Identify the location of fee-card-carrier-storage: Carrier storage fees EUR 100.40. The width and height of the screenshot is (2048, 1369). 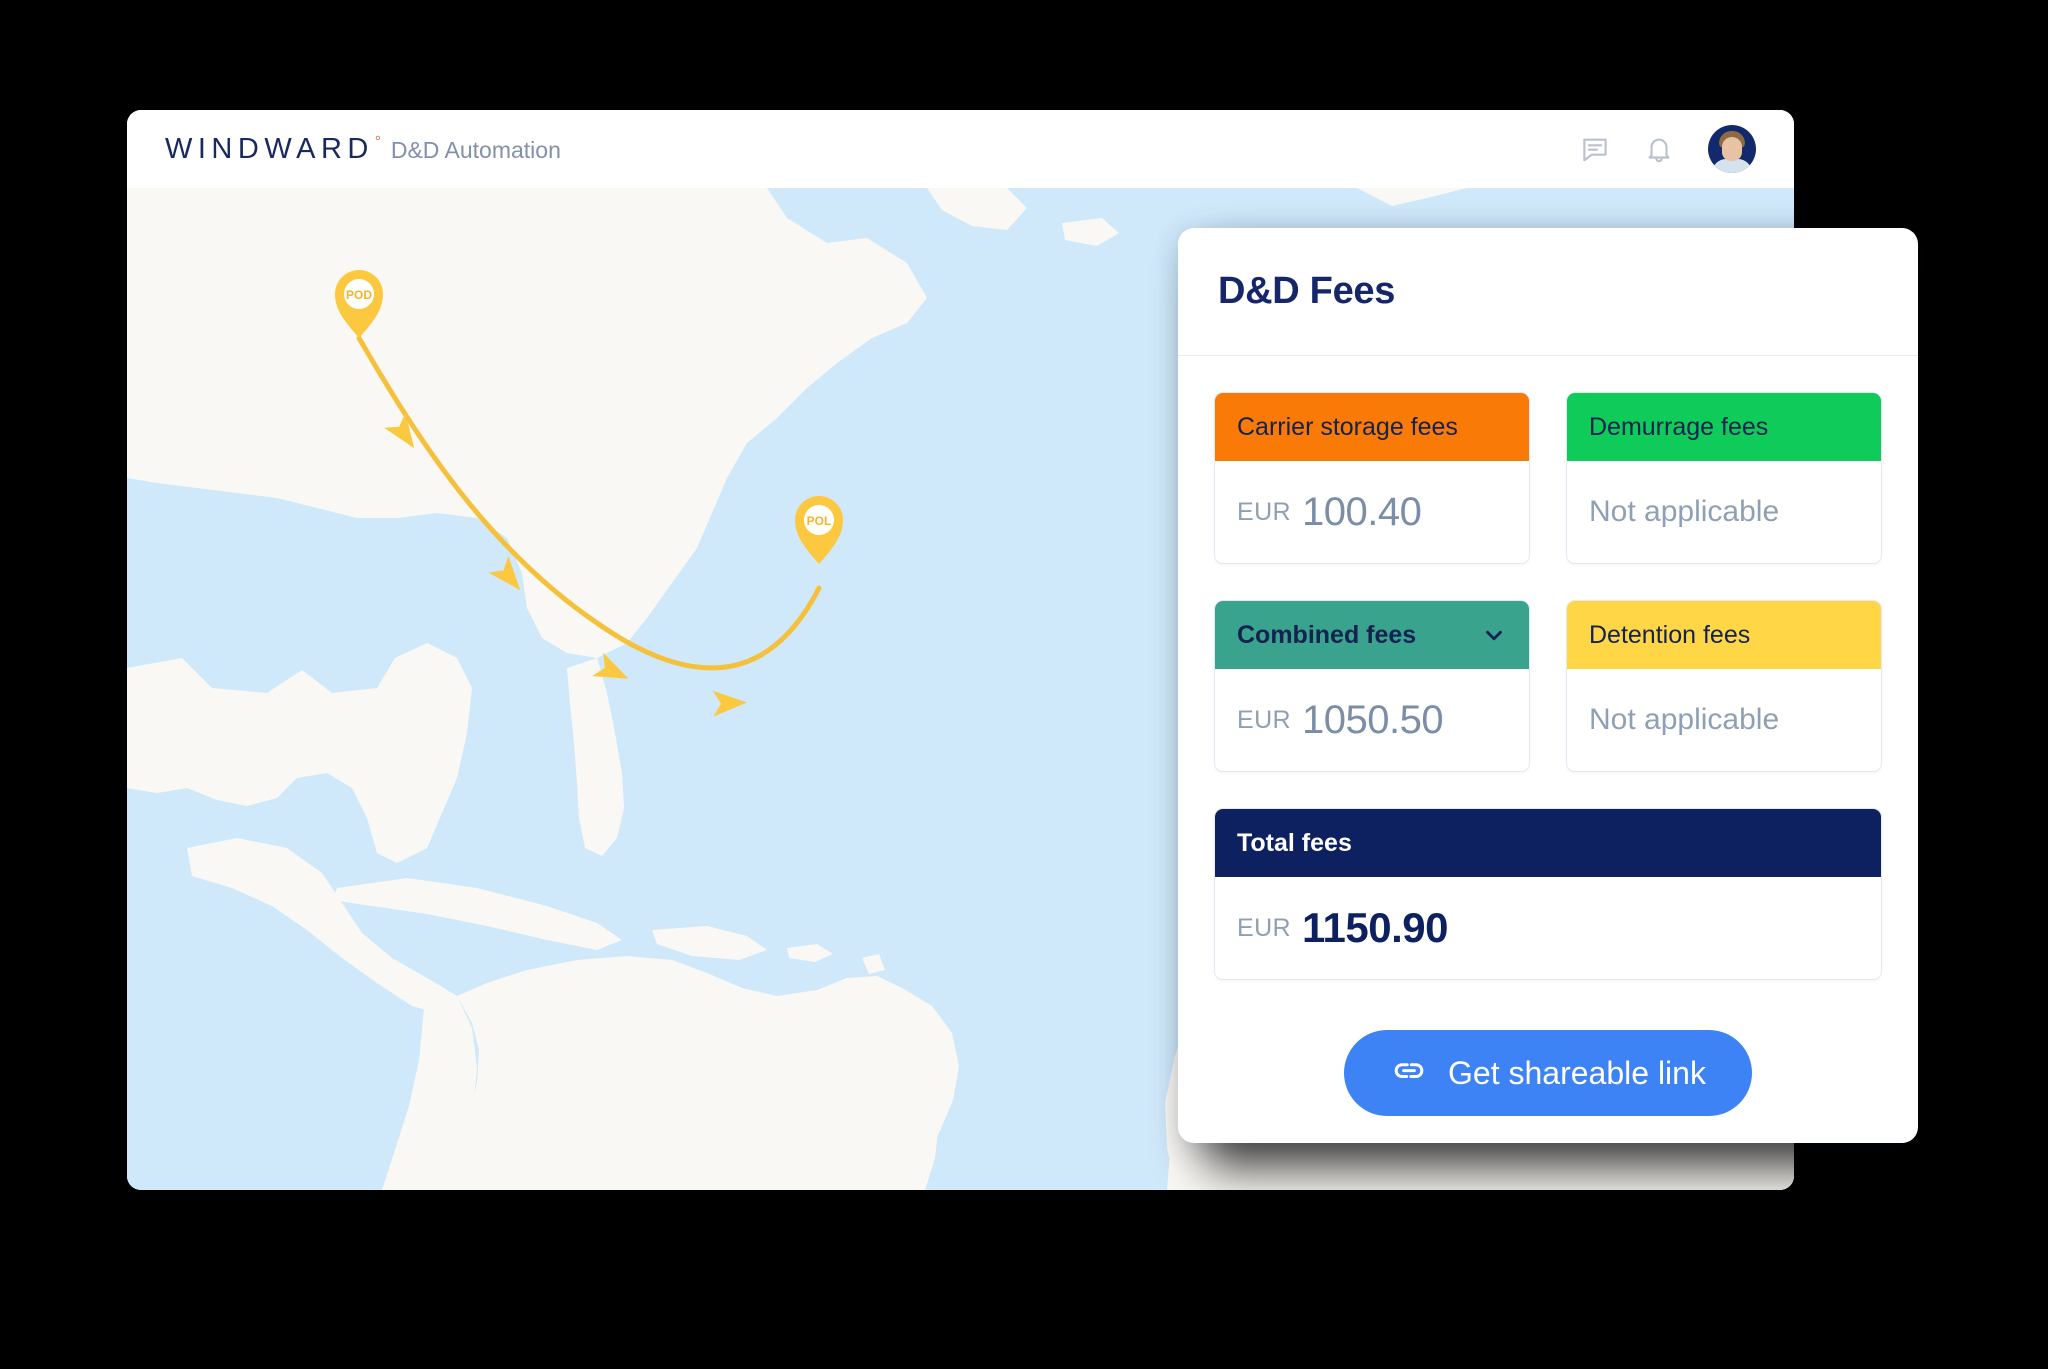
(1372, 478).